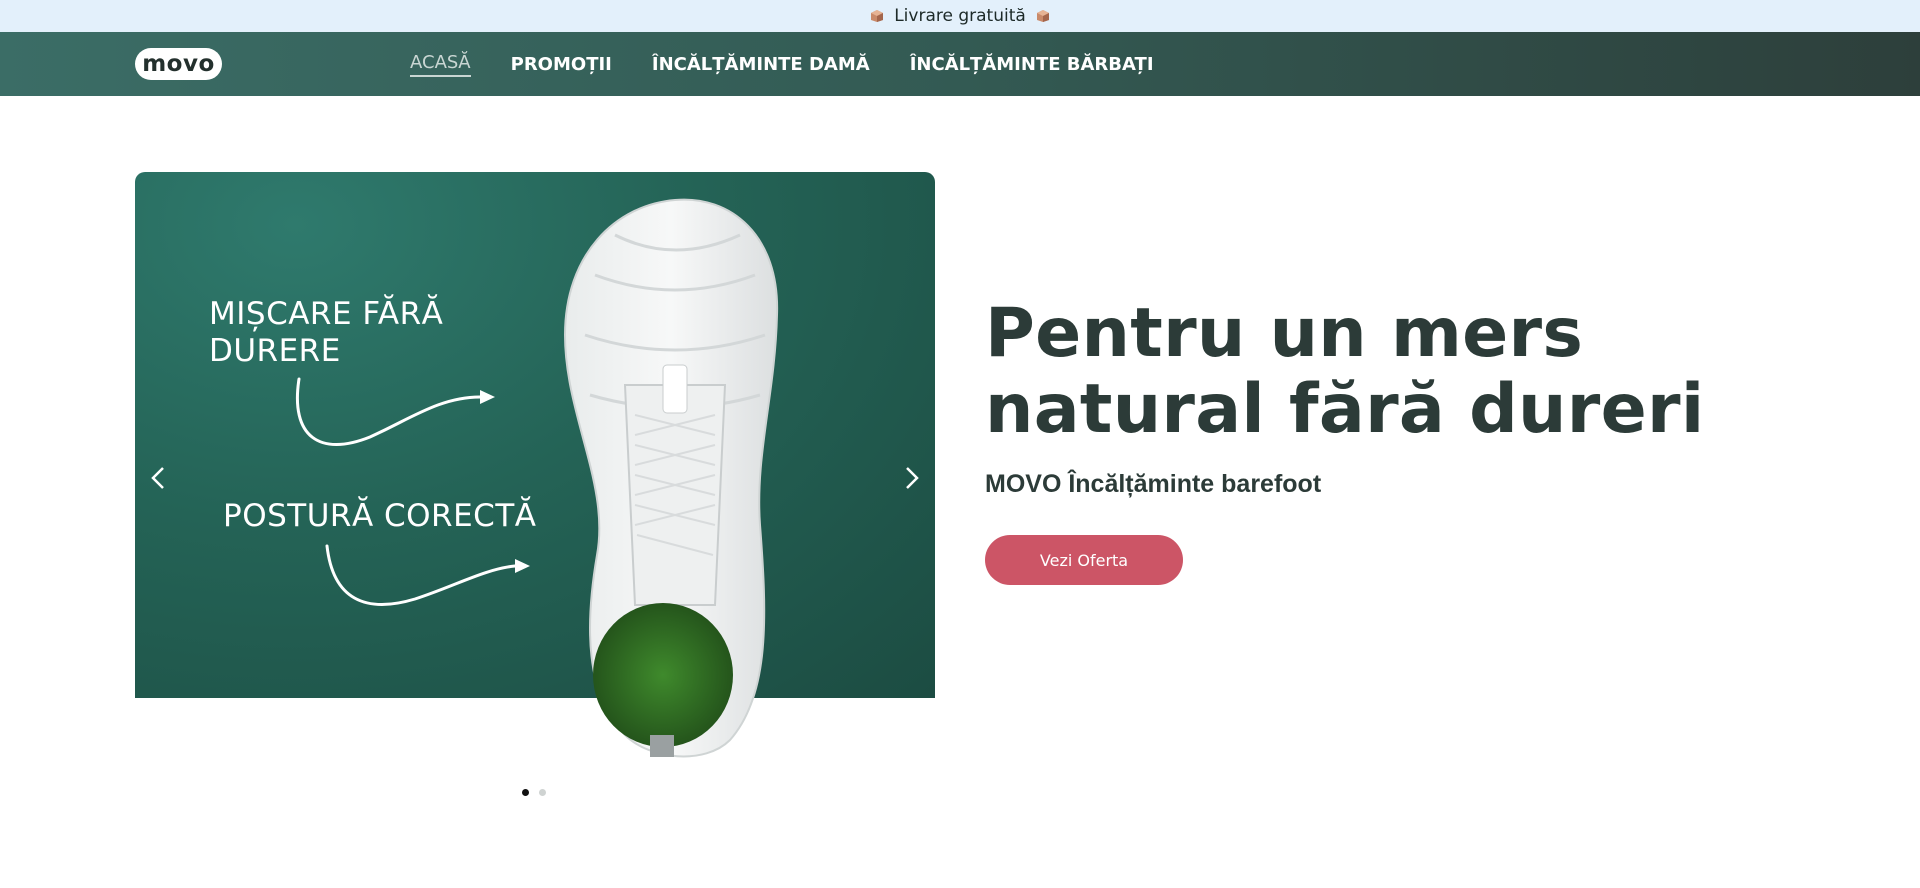 The image size is (1920, 888). I want to click on hero-subtitle: MOVO Încălțăminte barefoot, so click(1153, 484).